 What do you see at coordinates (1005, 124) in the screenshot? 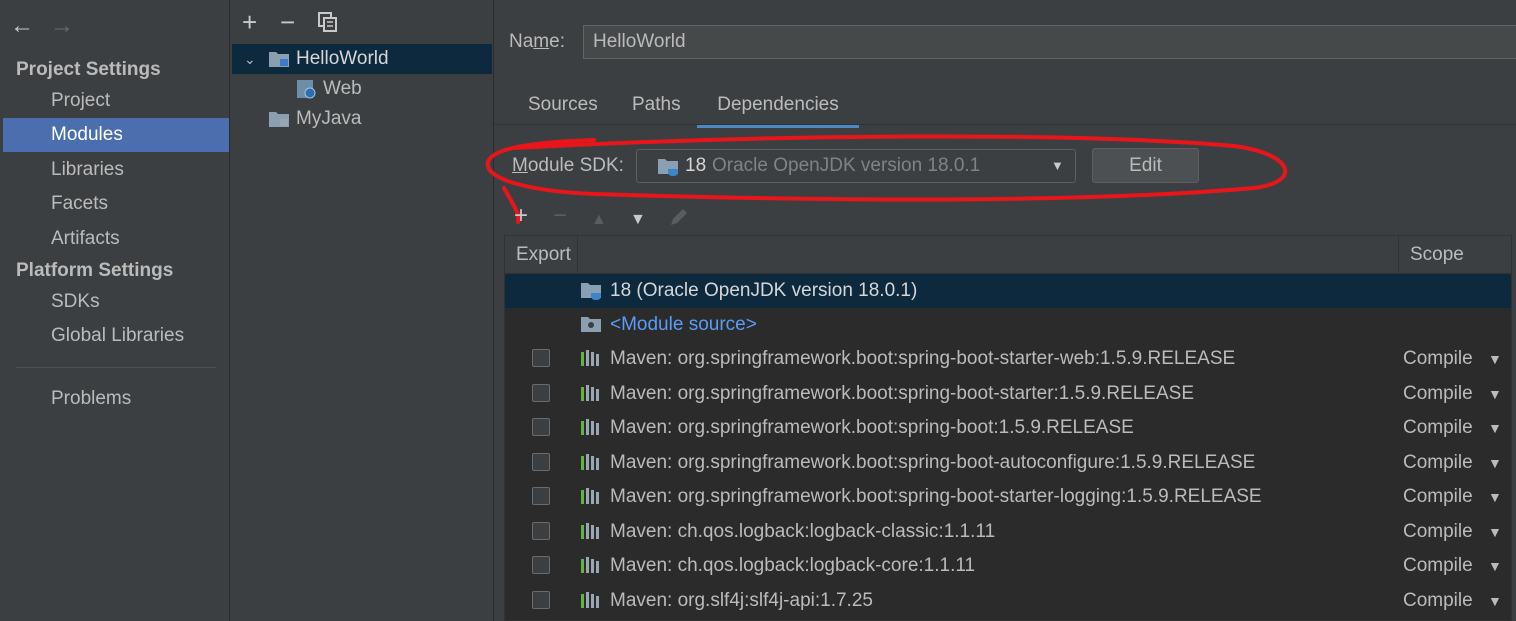
I see `tabs-divider` at bounding box center [1005, 124].